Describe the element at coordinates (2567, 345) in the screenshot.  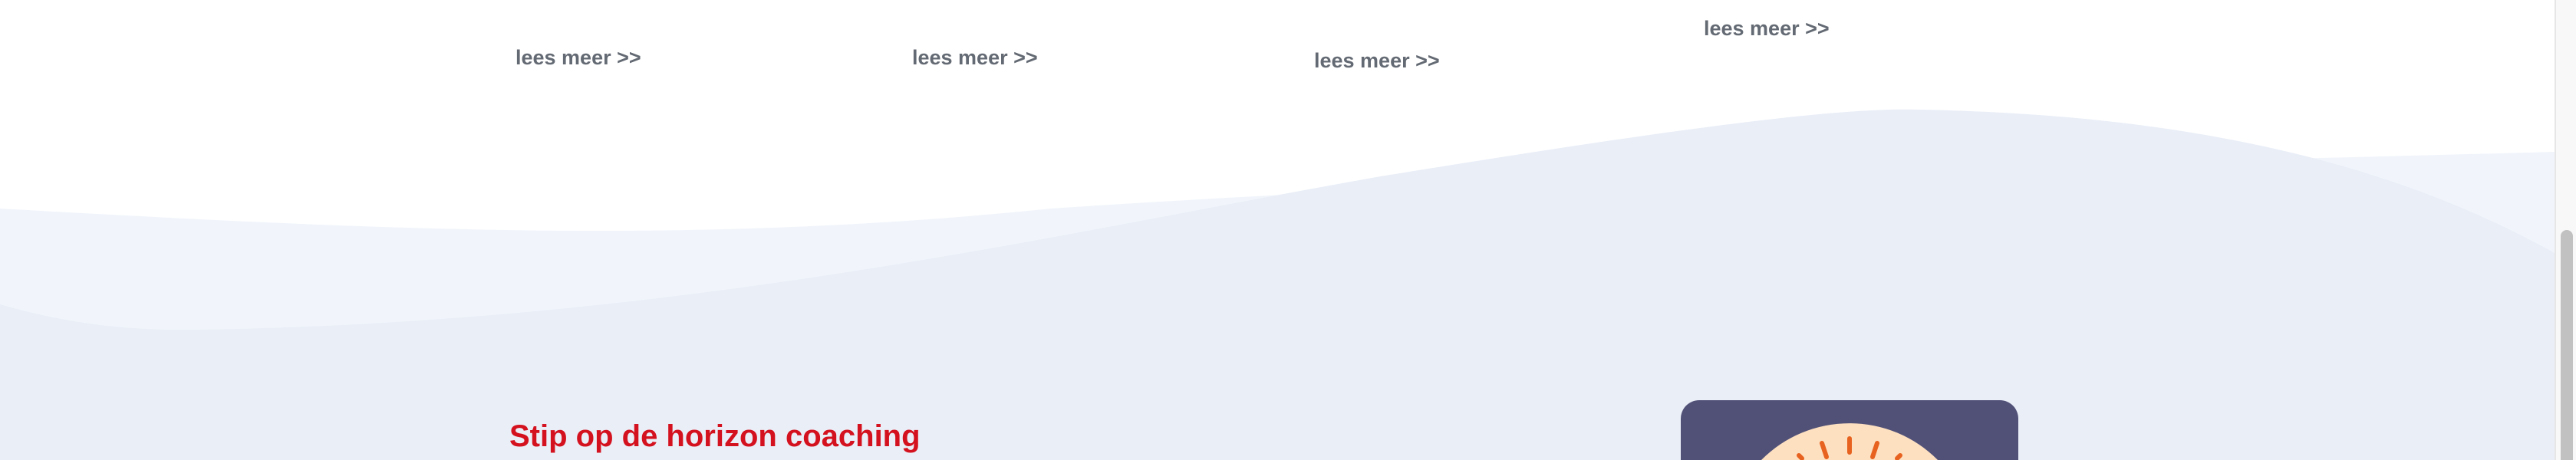
I see `scrollbar-thumb` at that location.